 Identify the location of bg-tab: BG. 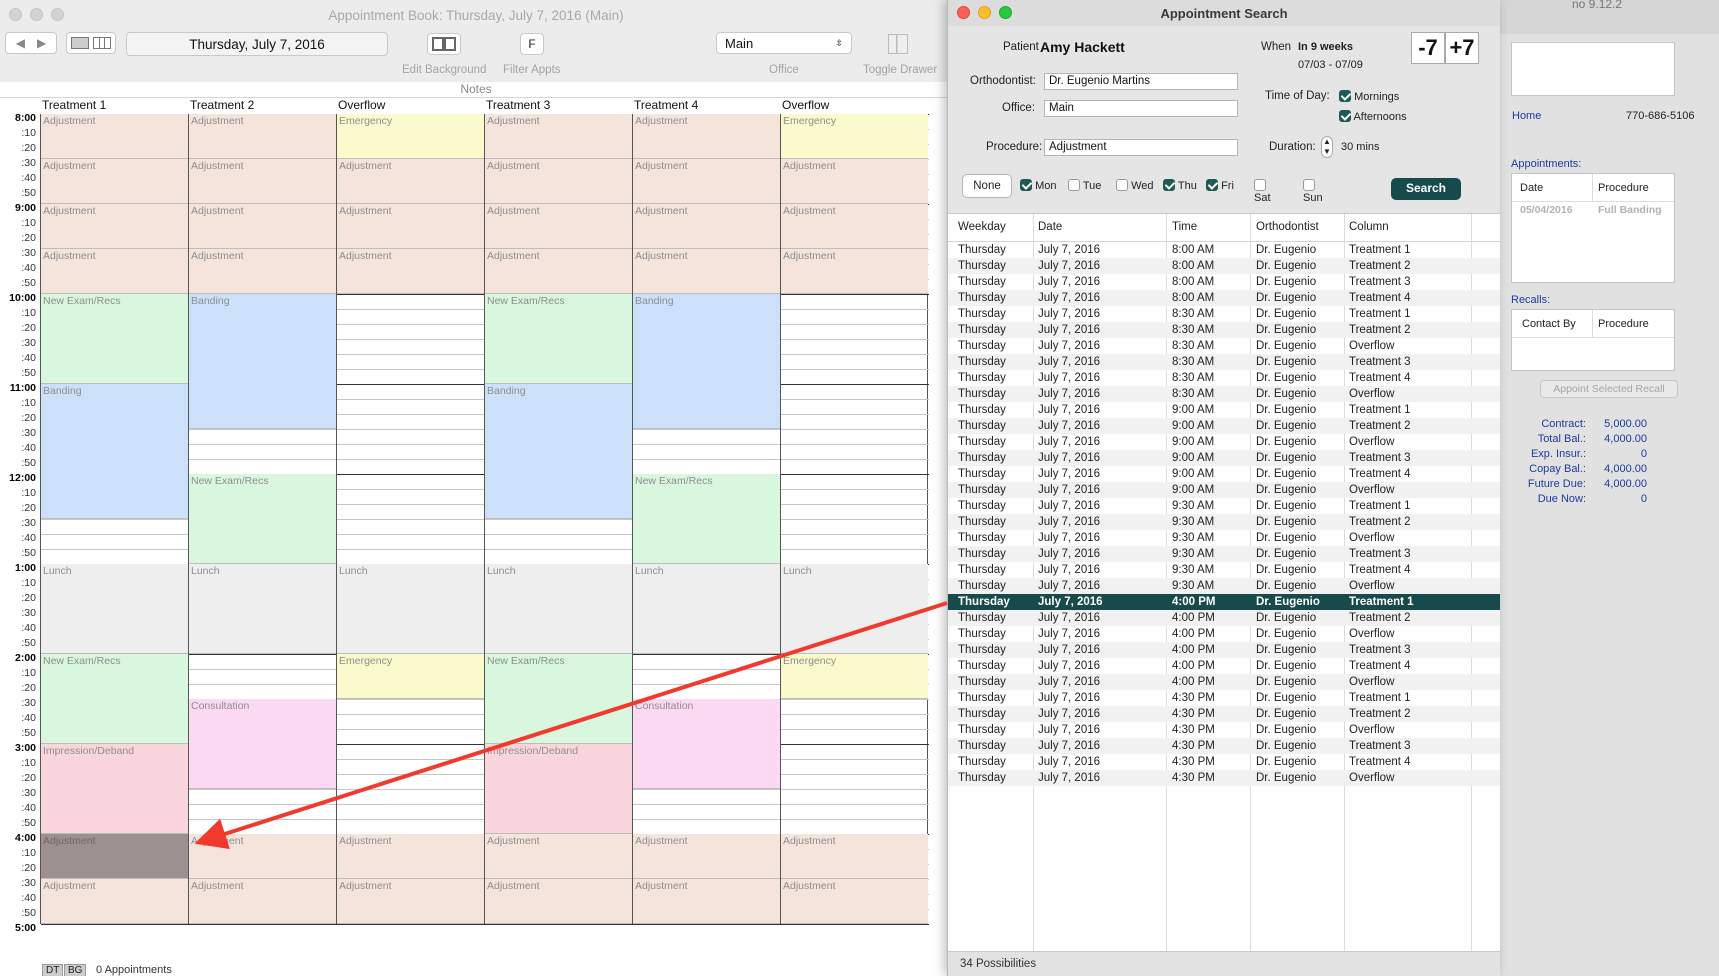
(75, 970).